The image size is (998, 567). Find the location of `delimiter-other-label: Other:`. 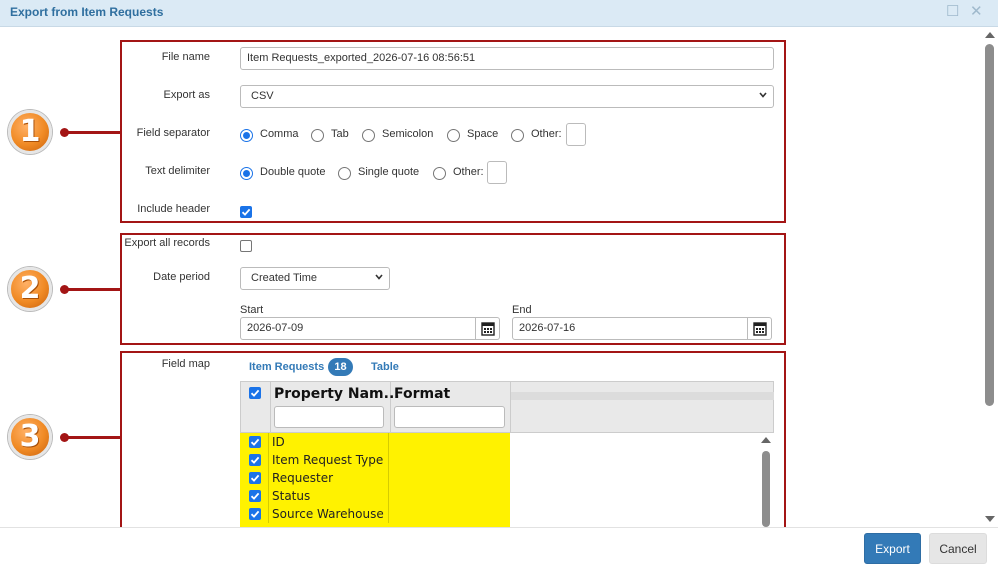

delimiter-other-label: Other: is located at coordinates (468, 172).